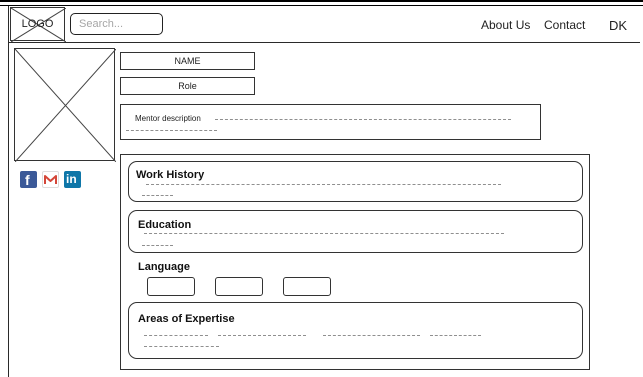 This screenshot has width=643, height=377. What do you see at coordinates (187, 61) in the screenshot?
I see `name-field: NAME` at bounding box center [187, 61].